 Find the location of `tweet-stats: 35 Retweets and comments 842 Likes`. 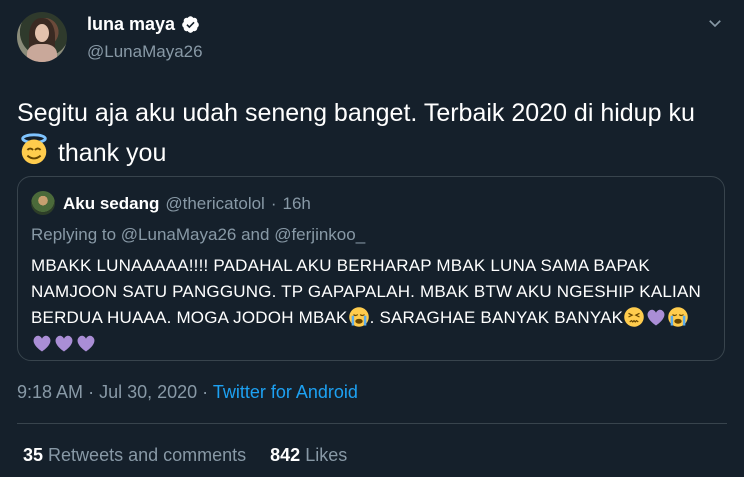

tweet-stats: 35 Retweets and comments 842 Likes is located at coordinates (185, 455).